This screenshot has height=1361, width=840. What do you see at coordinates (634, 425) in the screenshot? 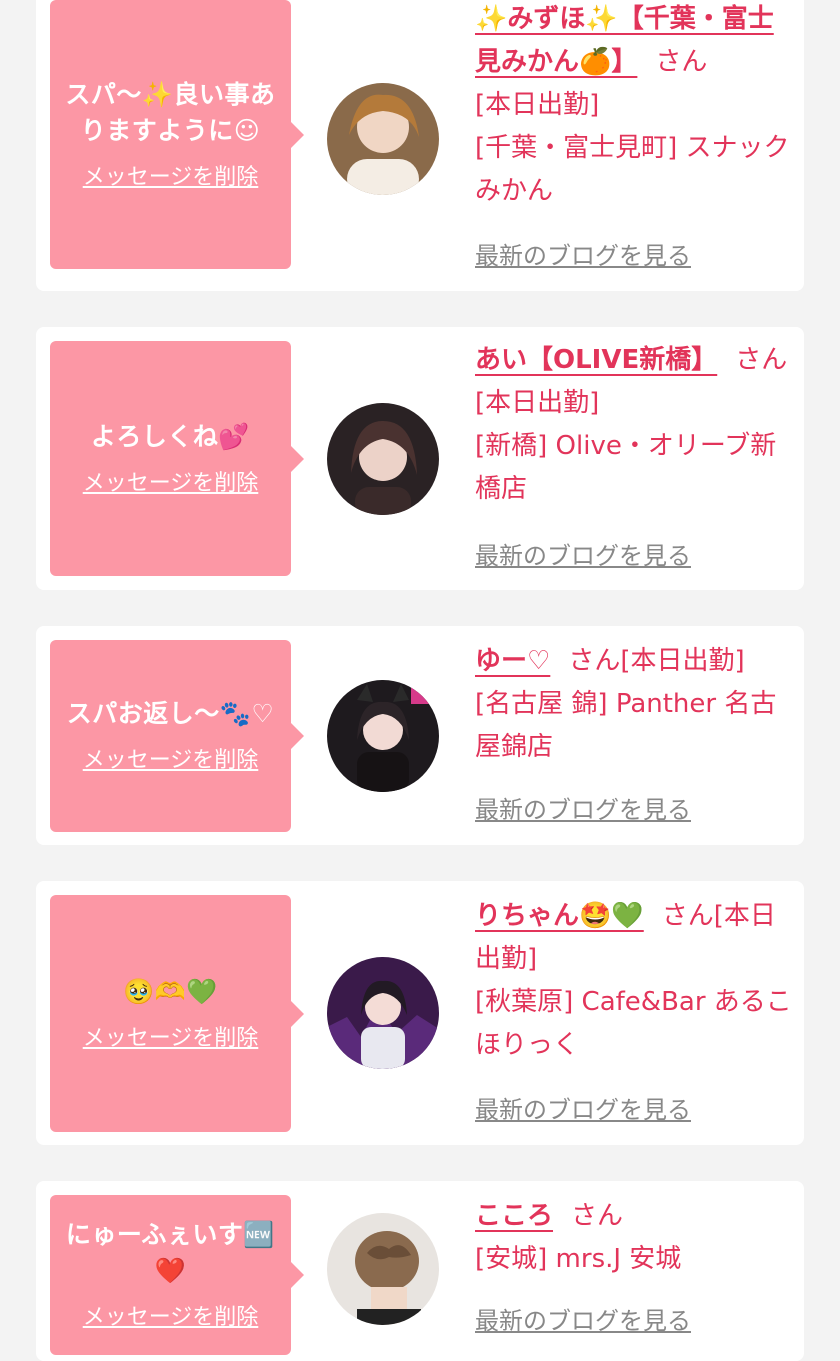
I see `cast-info: あい【OLIVE新橋】 さん [本日出勤] [新橋] Olive・オリーブ新橋店` at bounding box center [634, 425].